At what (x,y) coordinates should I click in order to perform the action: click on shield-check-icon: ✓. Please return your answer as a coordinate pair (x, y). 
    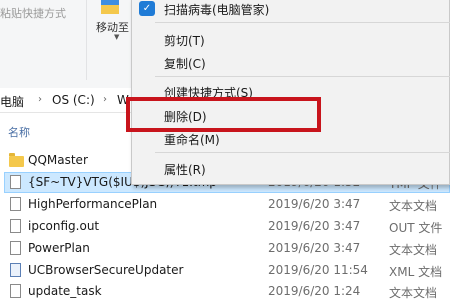
    Looking at the image, I should click on (147, 8).